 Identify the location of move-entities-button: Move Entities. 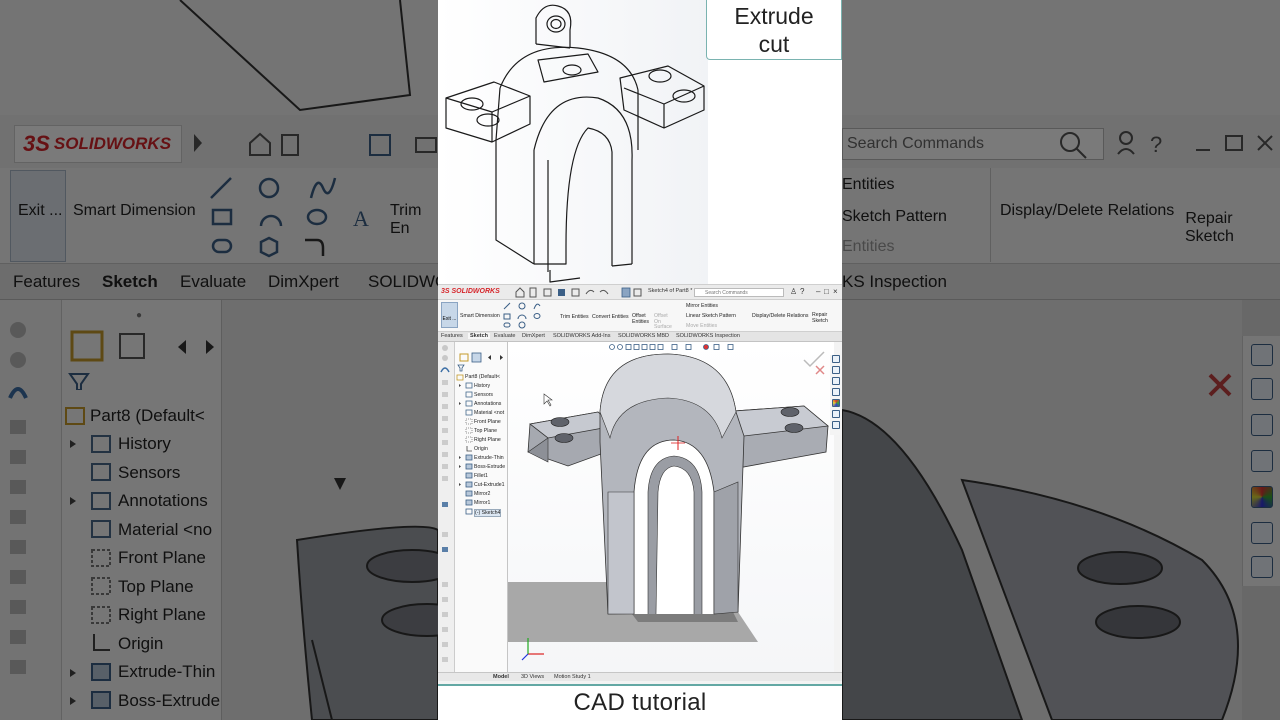
(701, 326).